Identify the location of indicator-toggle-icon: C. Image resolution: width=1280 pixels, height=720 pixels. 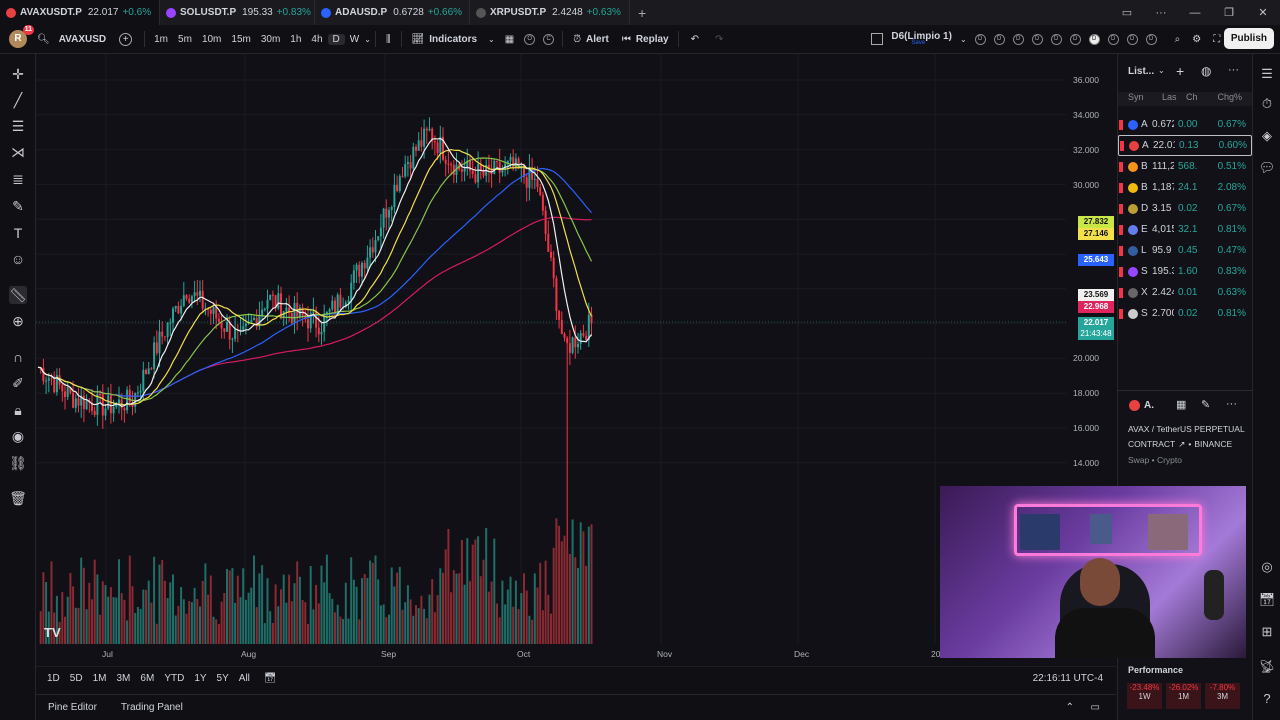
(549, 39).